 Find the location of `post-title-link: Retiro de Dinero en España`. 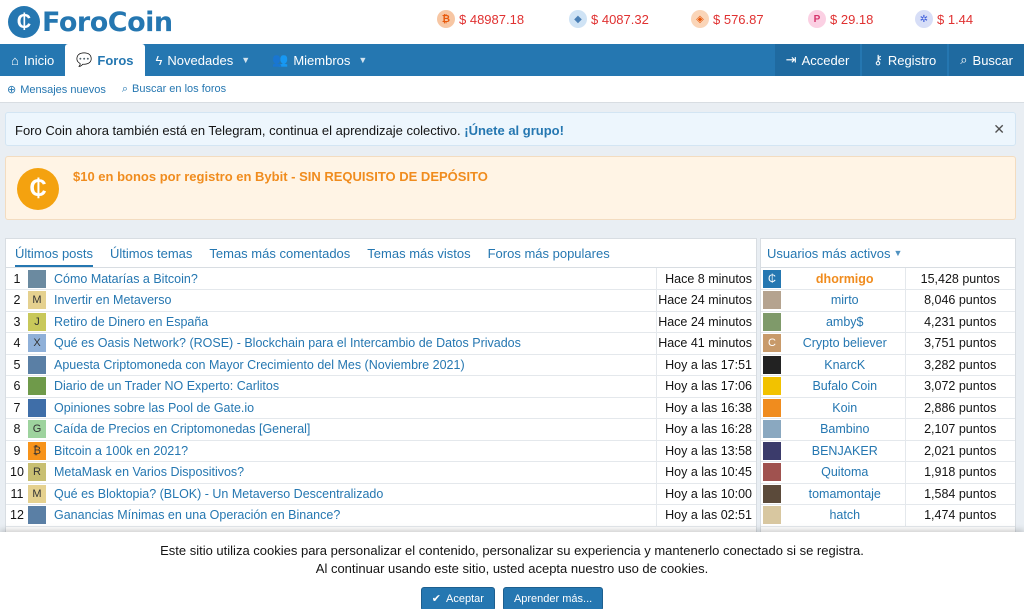

post-title-link: Retiro de Dinero en España is located at coordinates (131, 322).